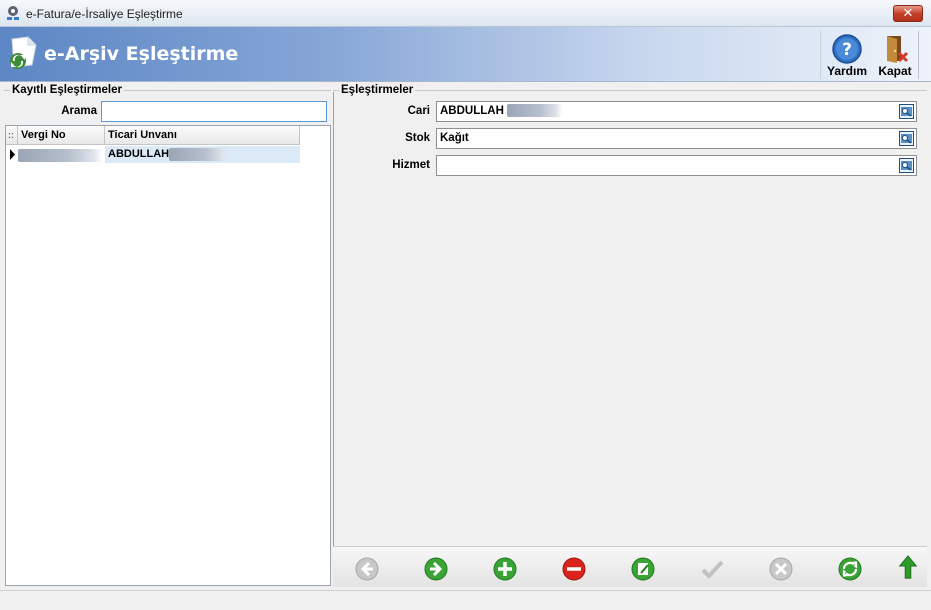 Image resolution: width=931 pixels, height=610 pixels. What do you see at coordinates (465, 54) in the screenshot?
I see `page-header: e-Arşiv Eşleştirme ? Yardım Kapat` at bounding box center [465, 54].